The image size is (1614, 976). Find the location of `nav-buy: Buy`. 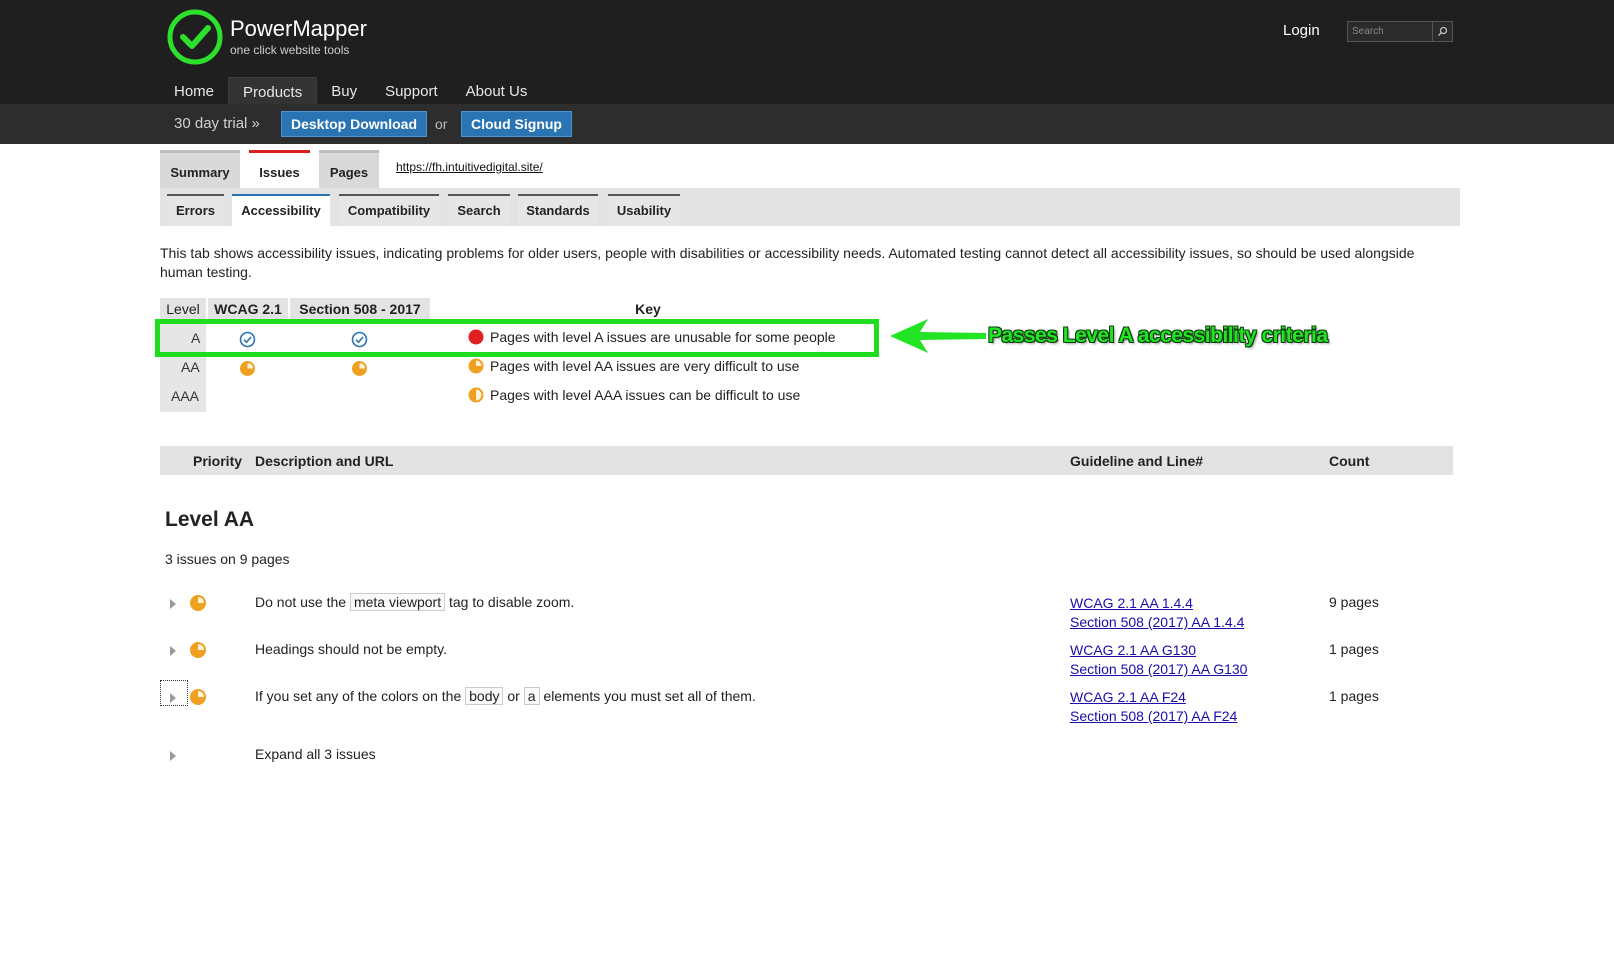

nav-buy: Buy is located at coordinates (344, 90).